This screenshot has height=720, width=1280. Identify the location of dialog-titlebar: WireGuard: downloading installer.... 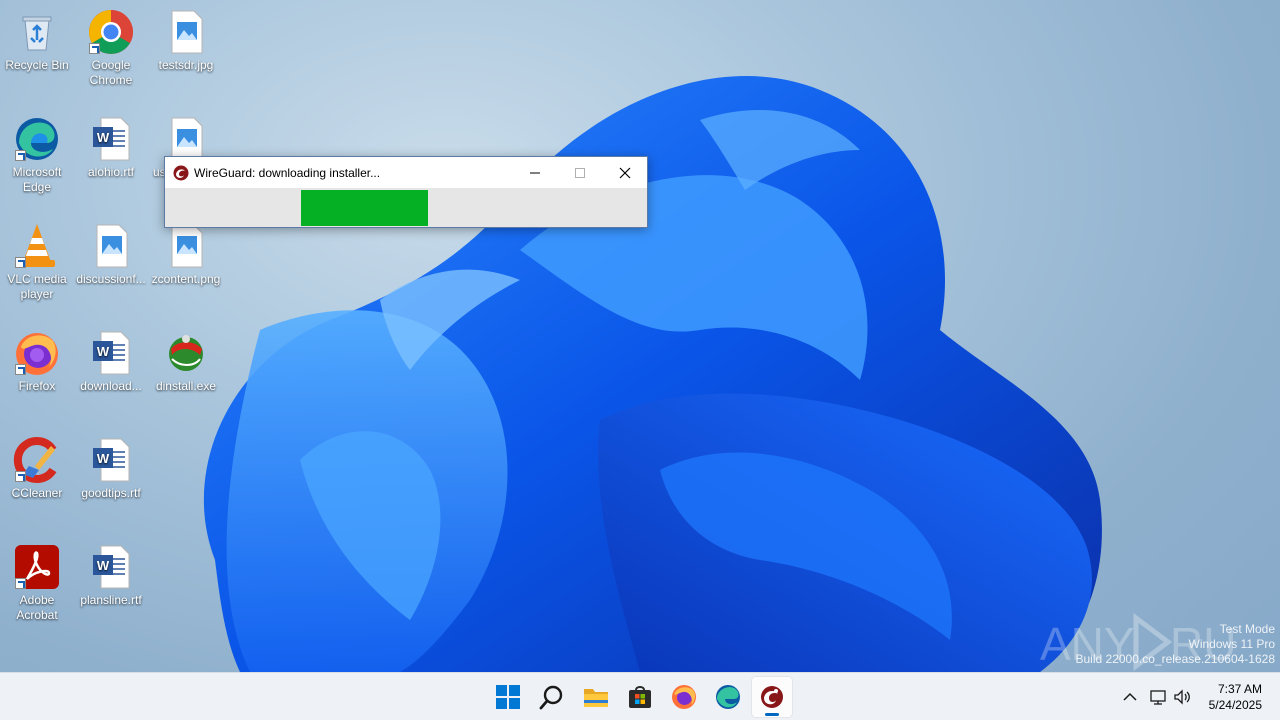
(406, 172).